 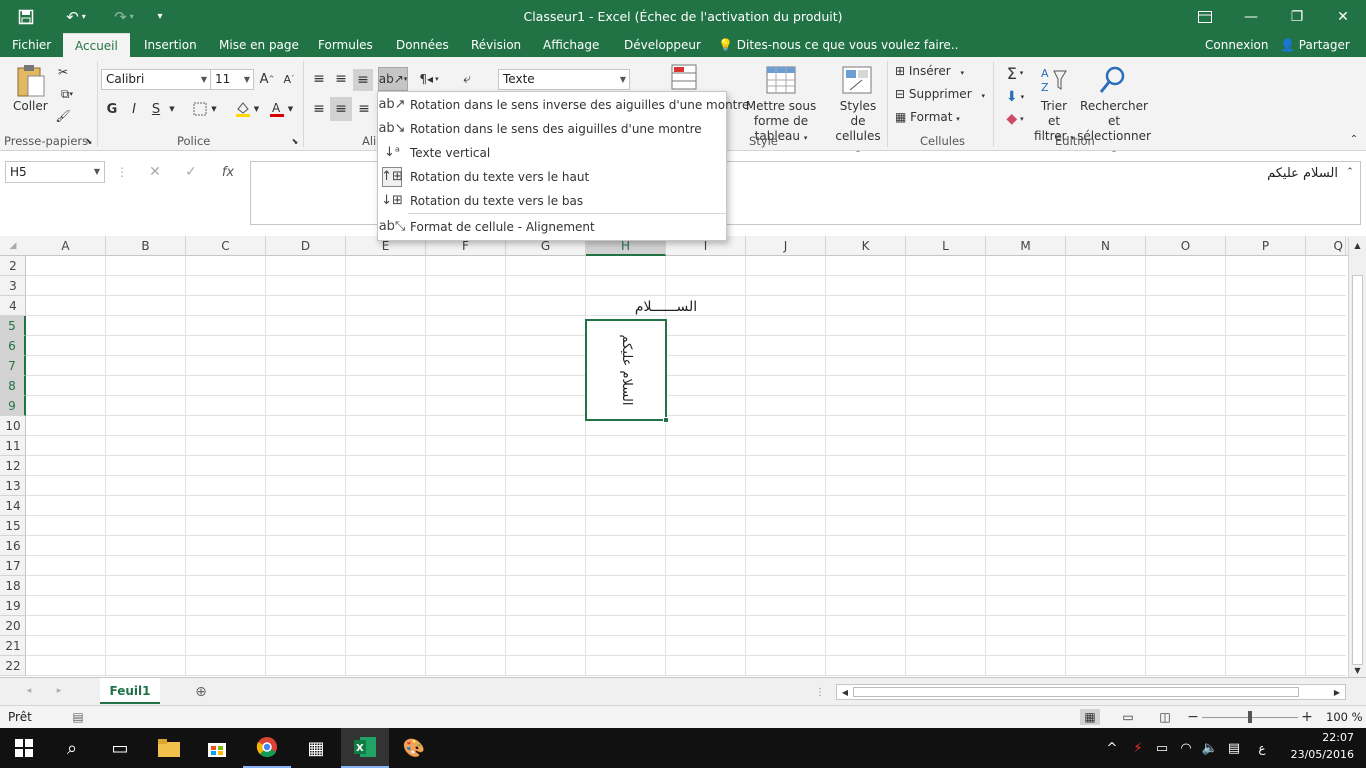 What do you see at coordinates (838, 45) in the screenshot?
I see `tell-me-box: 💡 Dites-nous ce que vous voulez faire..` at bounding box center [838, 45].